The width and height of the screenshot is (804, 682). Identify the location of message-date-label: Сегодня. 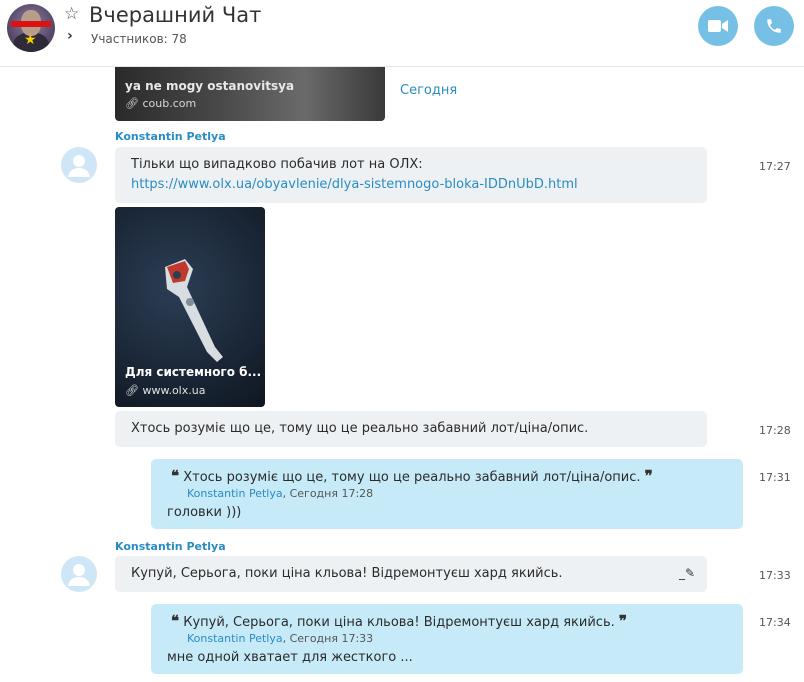
(428, 90).